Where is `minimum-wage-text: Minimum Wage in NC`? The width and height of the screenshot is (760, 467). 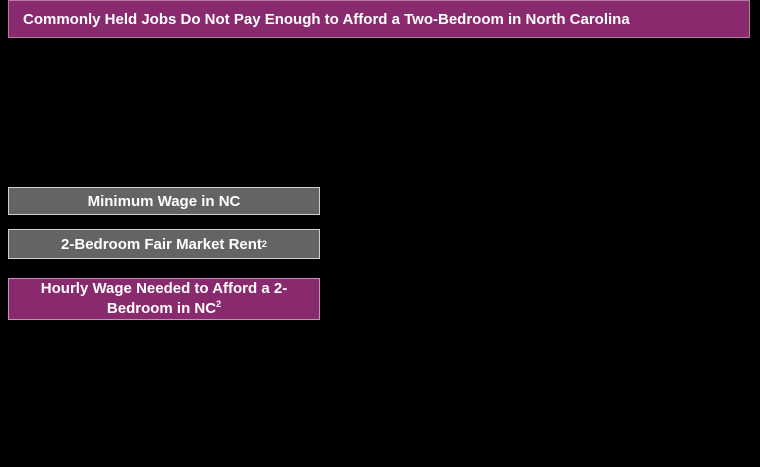 minimum-wage-text: Minimum Wage in NC is located at coordinates (164, 201).